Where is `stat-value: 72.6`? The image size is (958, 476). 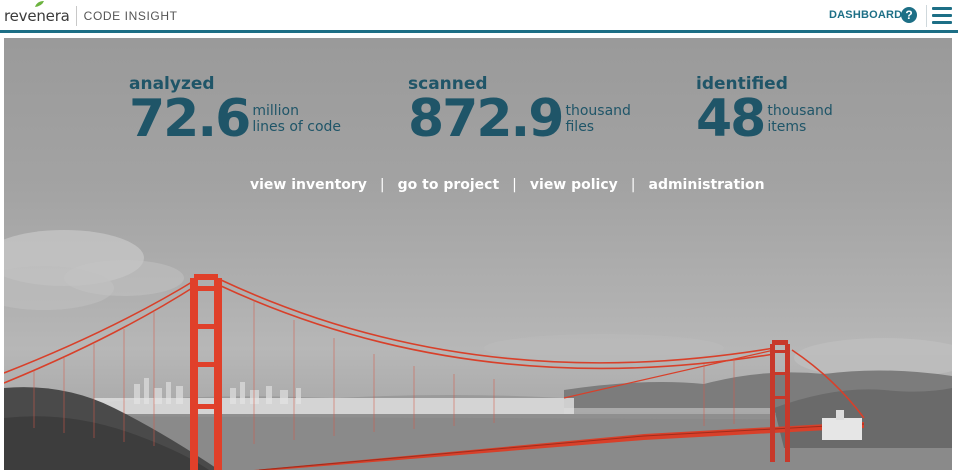 stat-value: 72.6 is located at coordinates (190, 119).